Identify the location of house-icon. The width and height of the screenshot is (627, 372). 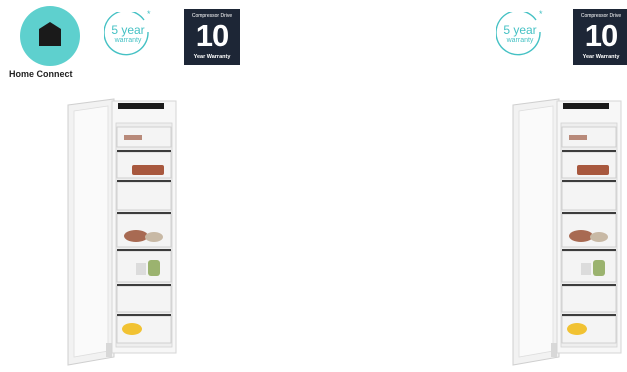
(50, 34).